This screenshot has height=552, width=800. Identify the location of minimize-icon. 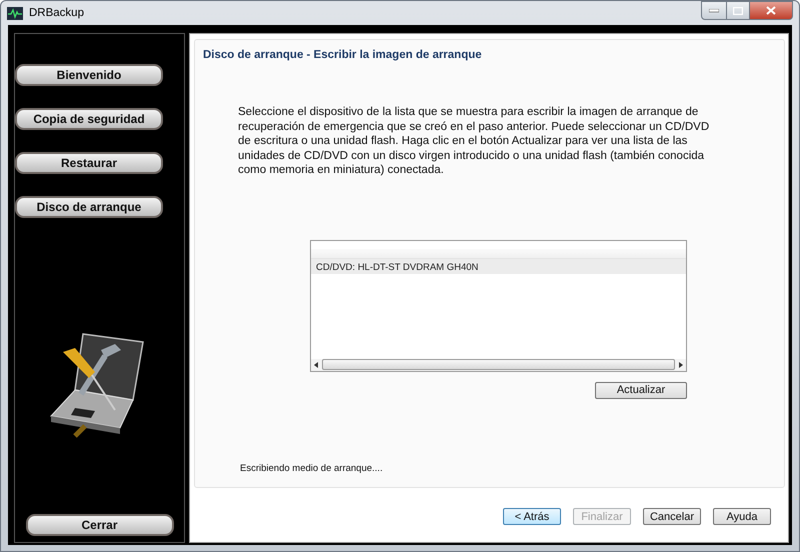
(714, 10).